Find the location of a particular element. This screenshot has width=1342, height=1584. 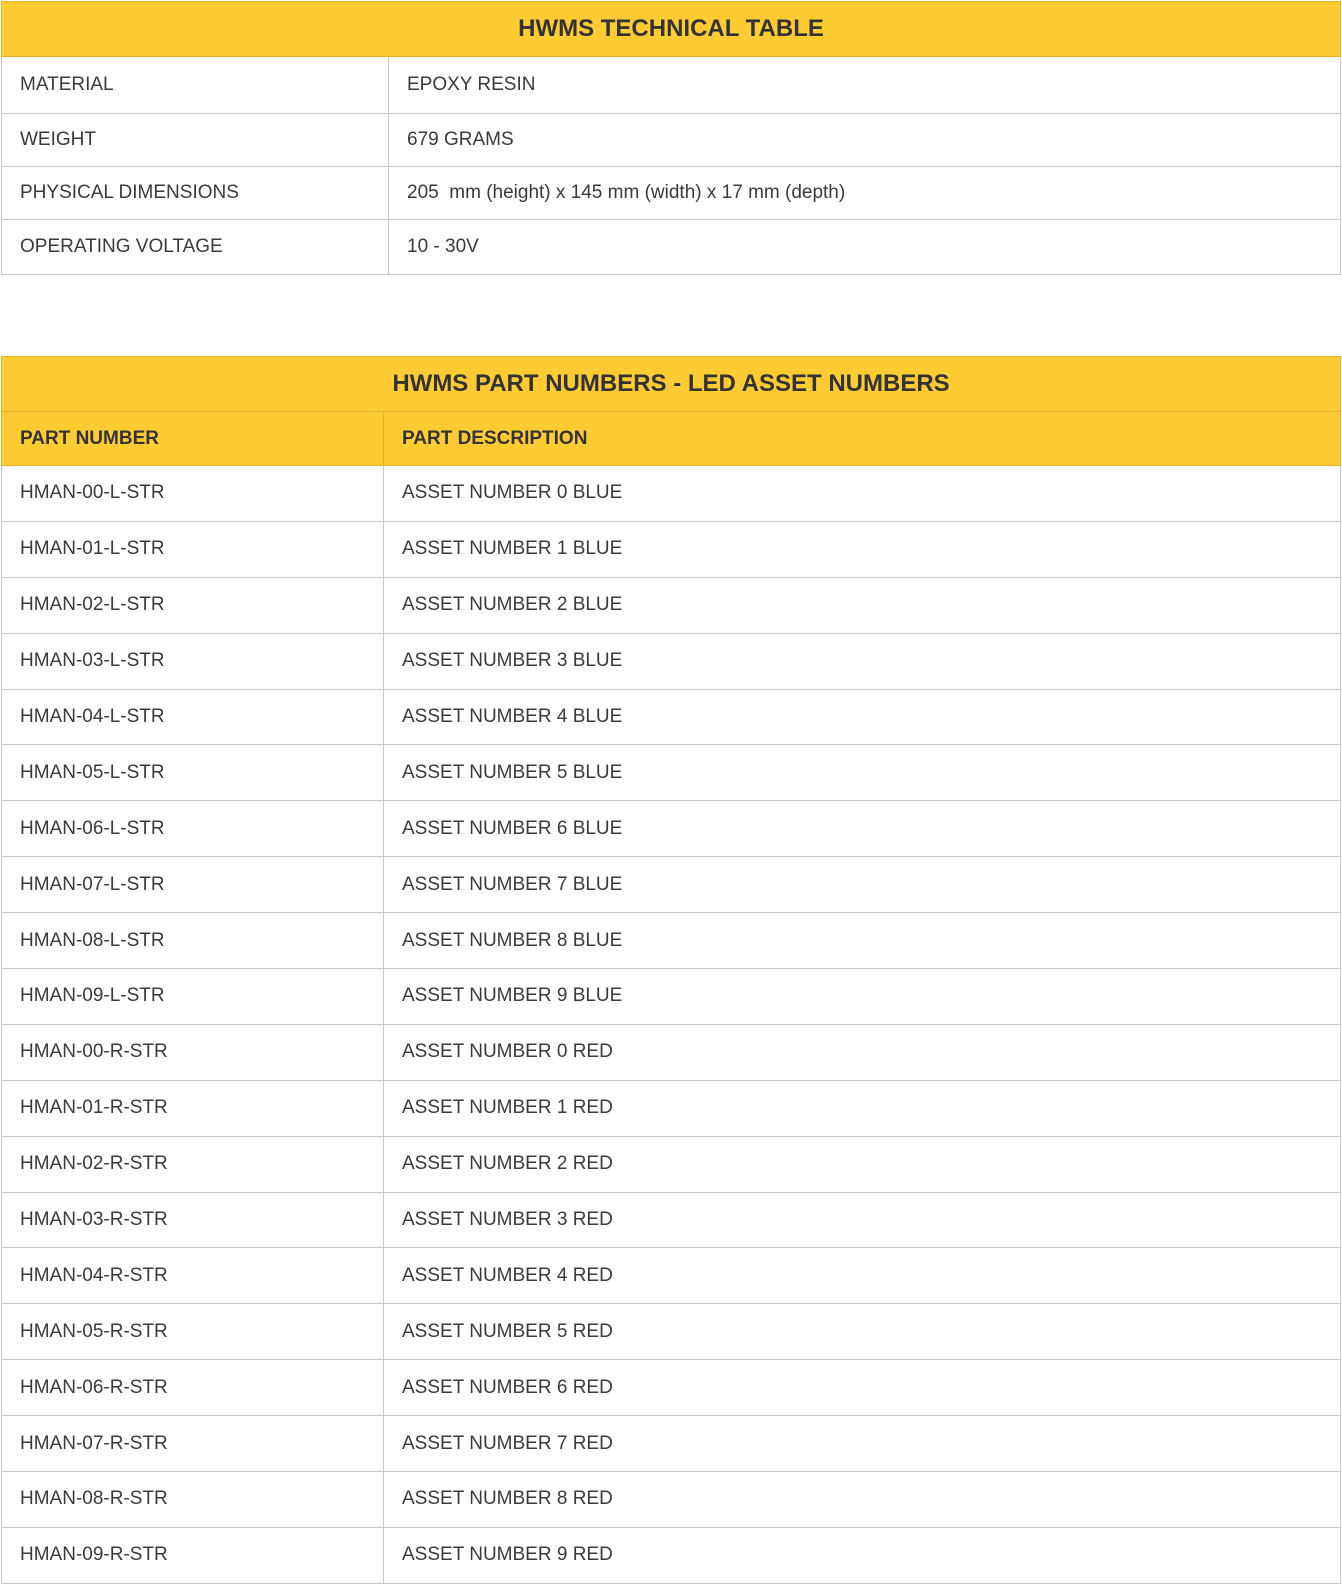

table-row: HMAN-04-L-STR ASSET NUMBER 4 BLUE is located at coordinates (671, 717).